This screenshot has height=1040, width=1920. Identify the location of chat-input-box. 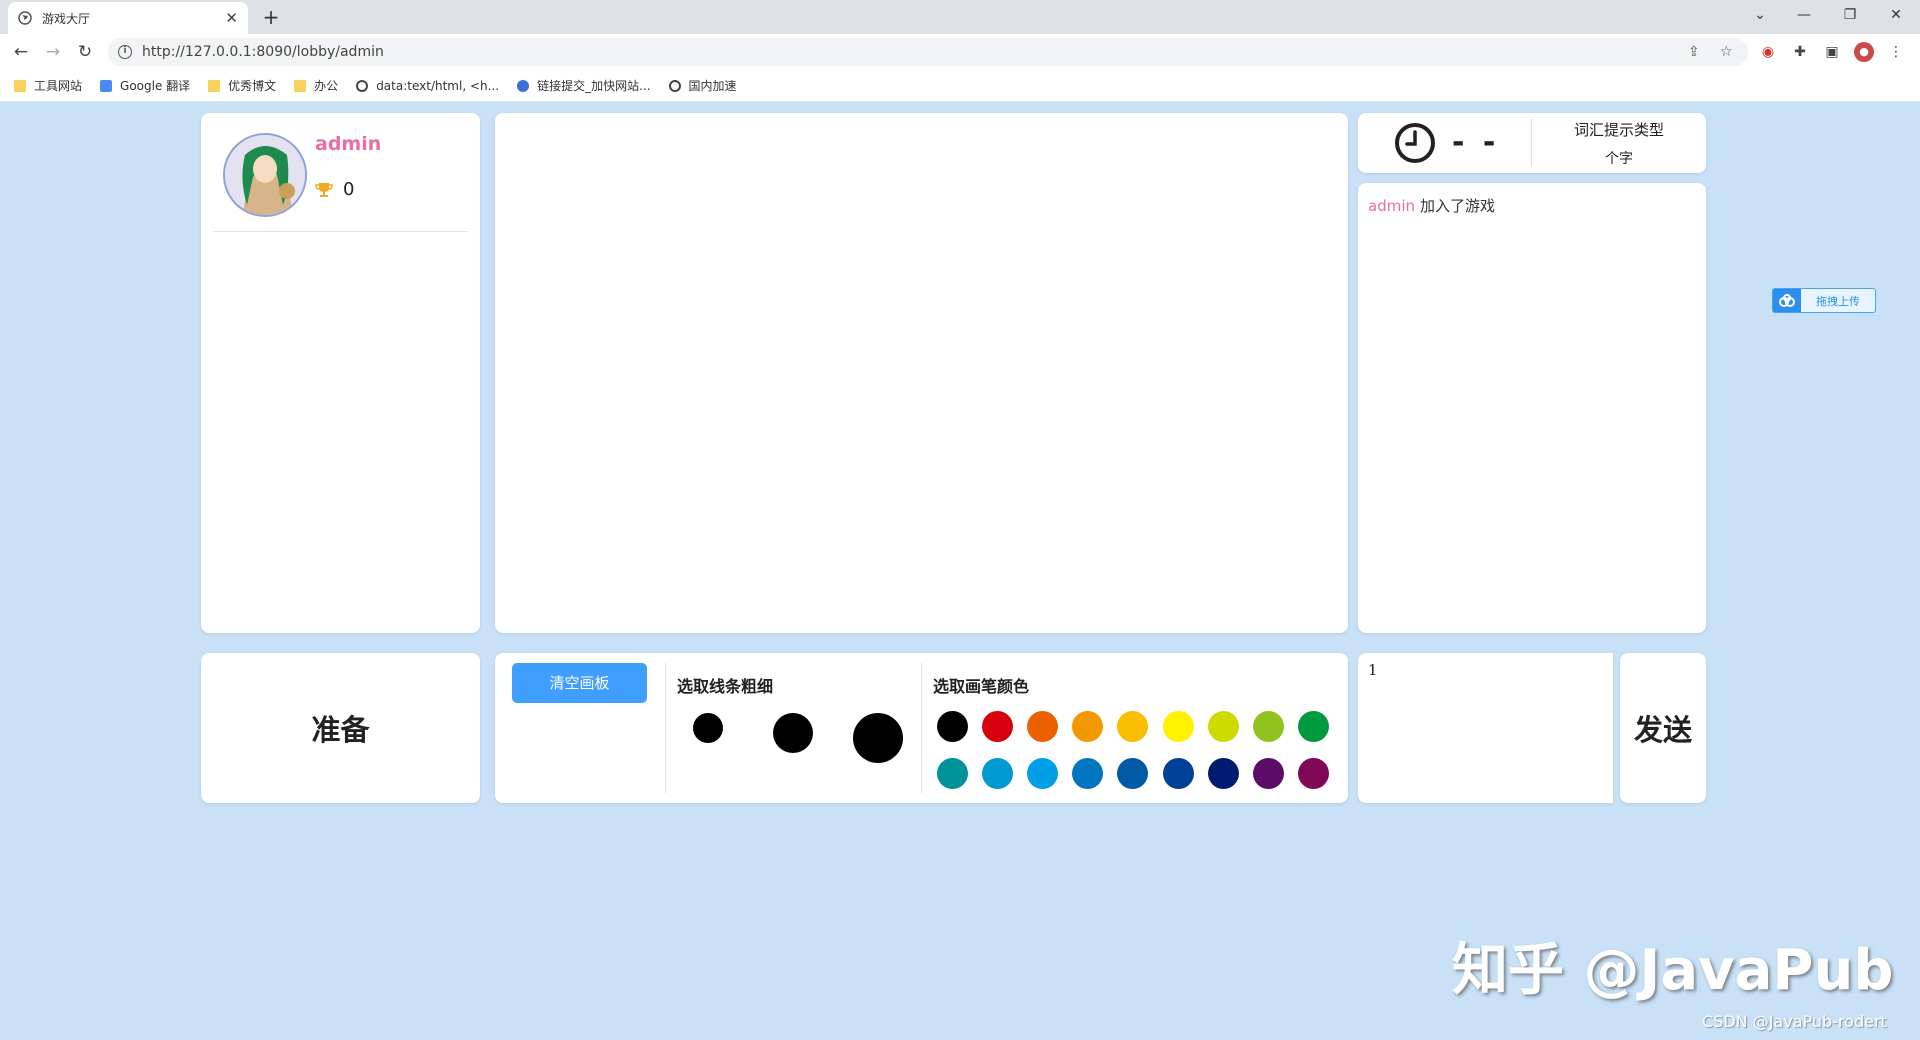
(1485, 728).